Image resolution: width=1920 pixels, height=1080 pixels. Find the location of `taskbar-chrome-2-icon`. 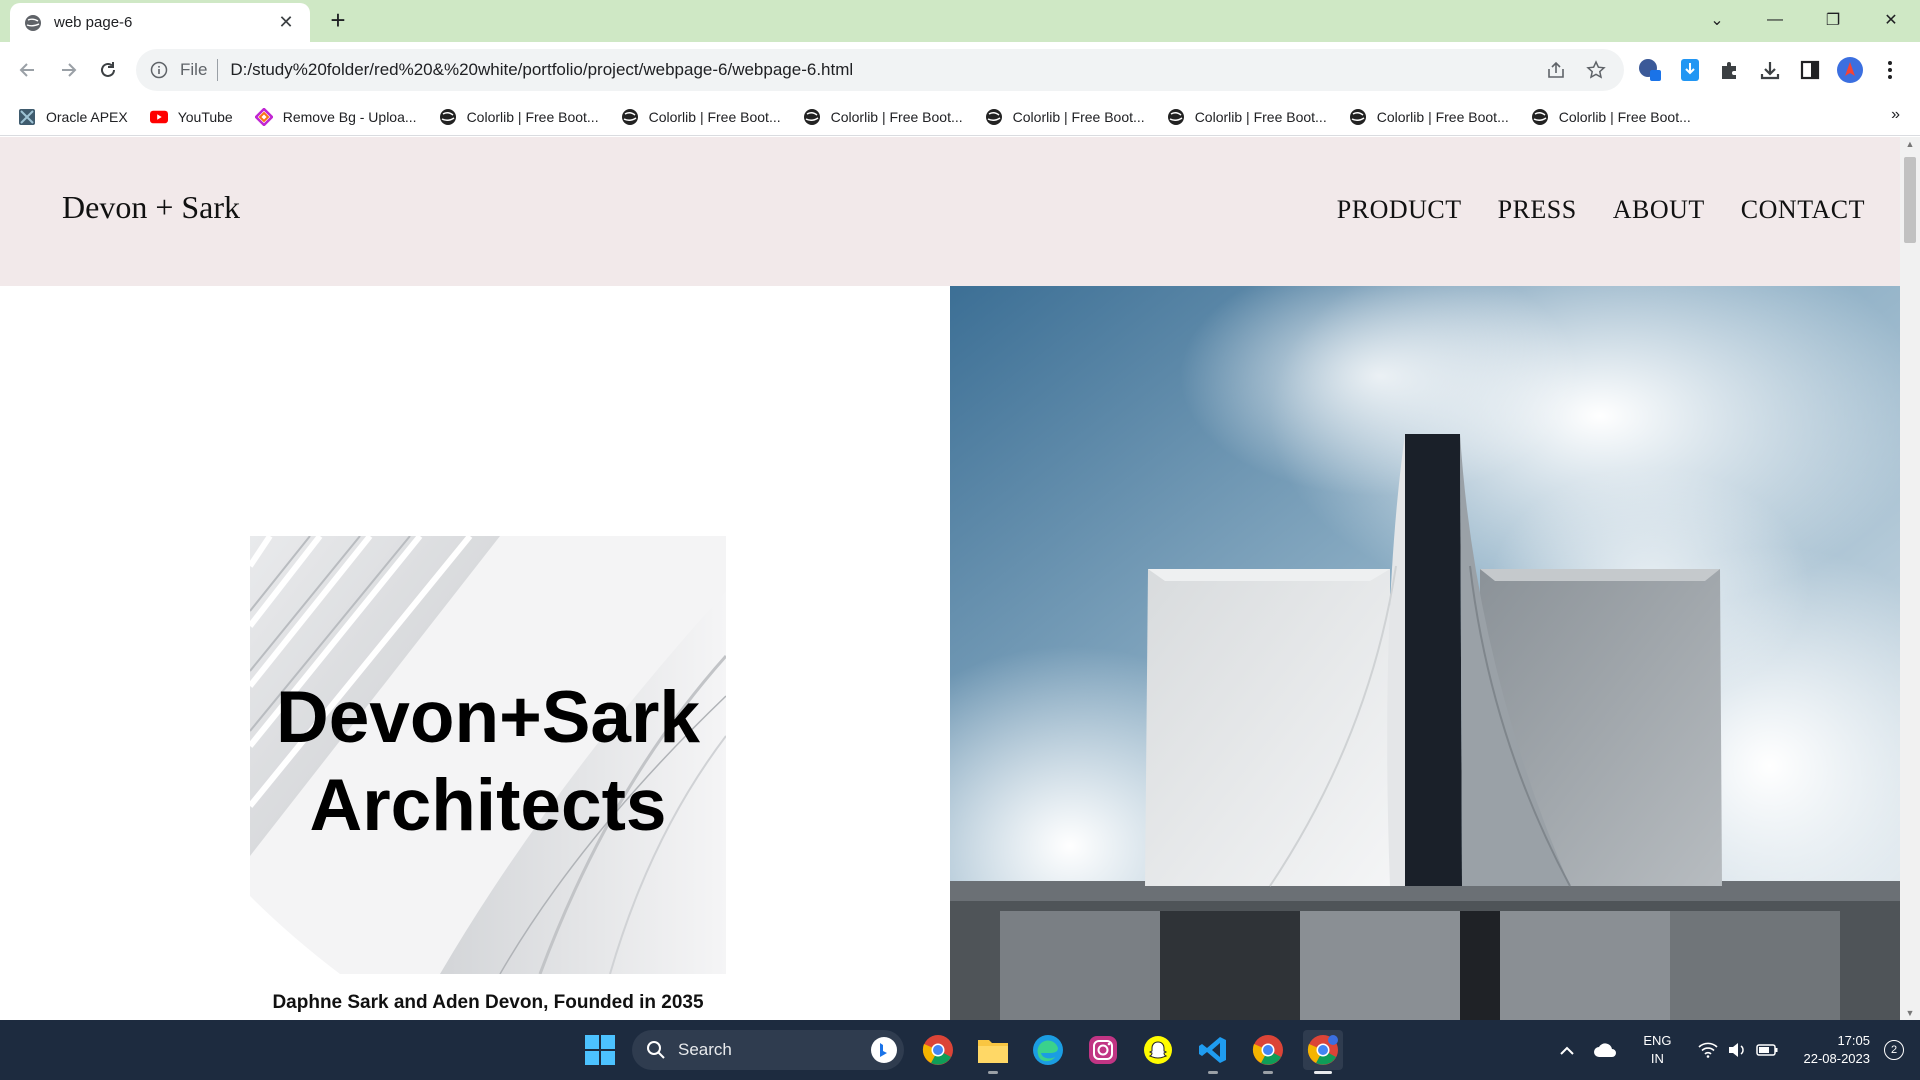

taskbar-chrome-2-icon is located at coordinates (1268, 1052).